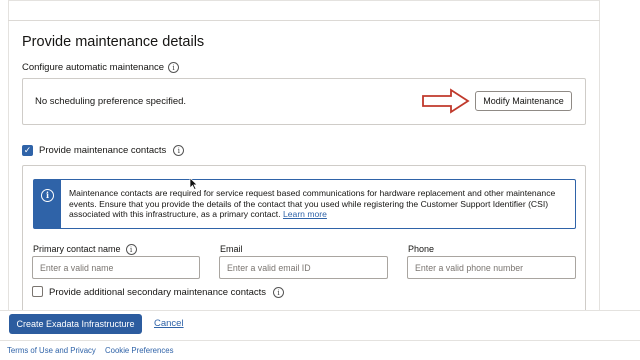 The image size is (640, 360). What do you see at coordinates (37, 291) in the screenshot?
I see `secondary-contacts-checkbox` at bounding box center [37, 291].